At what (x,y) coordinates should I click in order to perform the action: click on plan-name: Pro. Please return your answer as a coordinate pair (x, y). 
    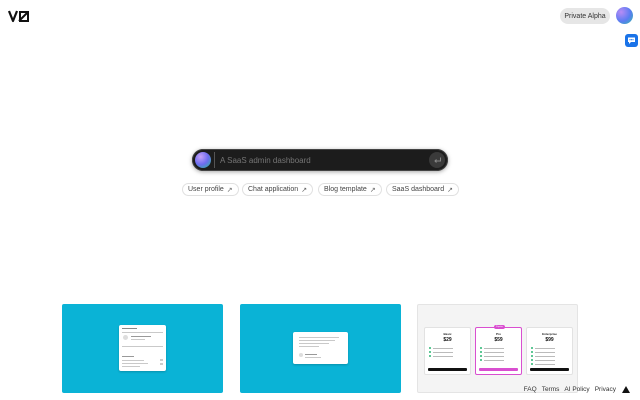
    Looking at the image, I should click on (498, 334).